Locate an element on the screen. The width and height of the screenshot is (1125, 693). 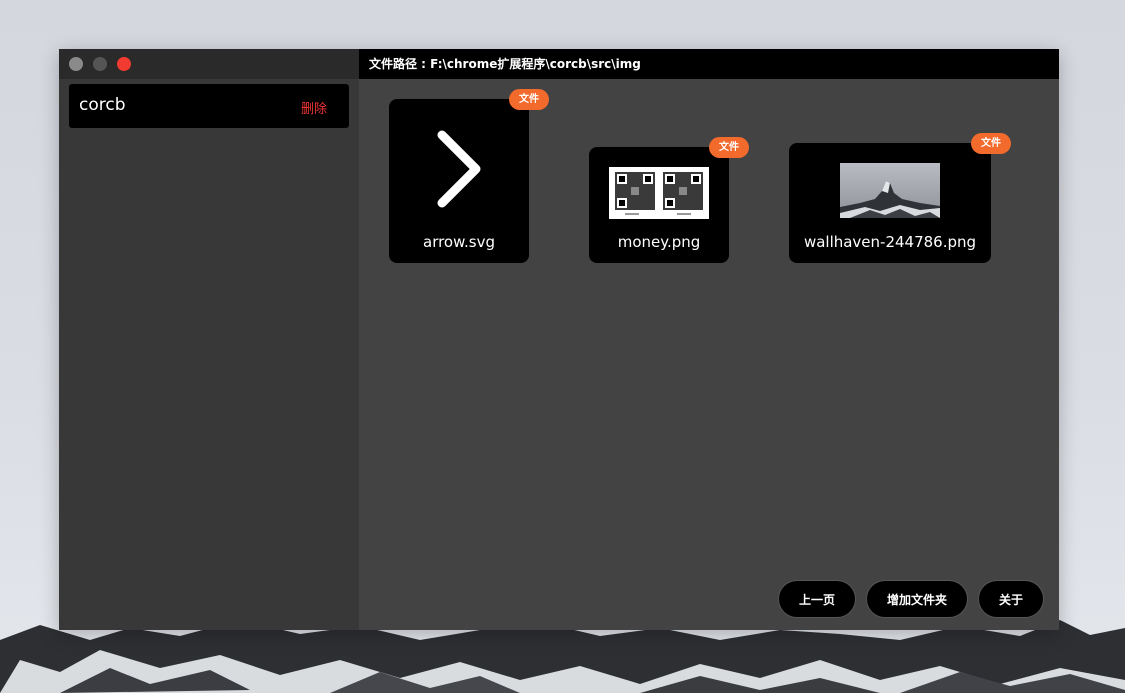
path-value: F:\chrome扩展程序\corcb\src\img is located at coordinates (535, 64).